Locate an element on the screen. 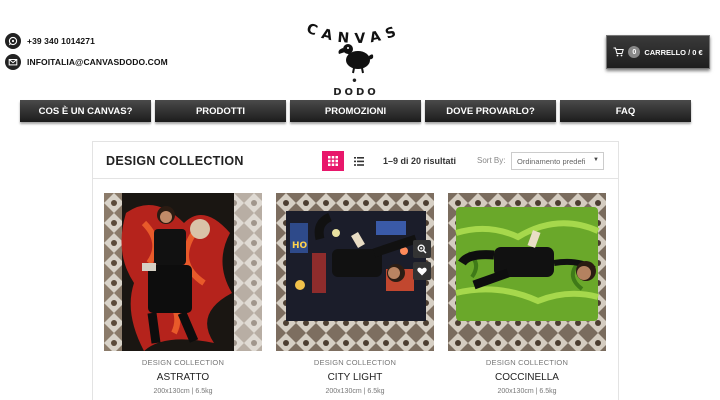 The width and height of the screenshot is (720, 400). zoom-button is located at coordinates (422, 249).